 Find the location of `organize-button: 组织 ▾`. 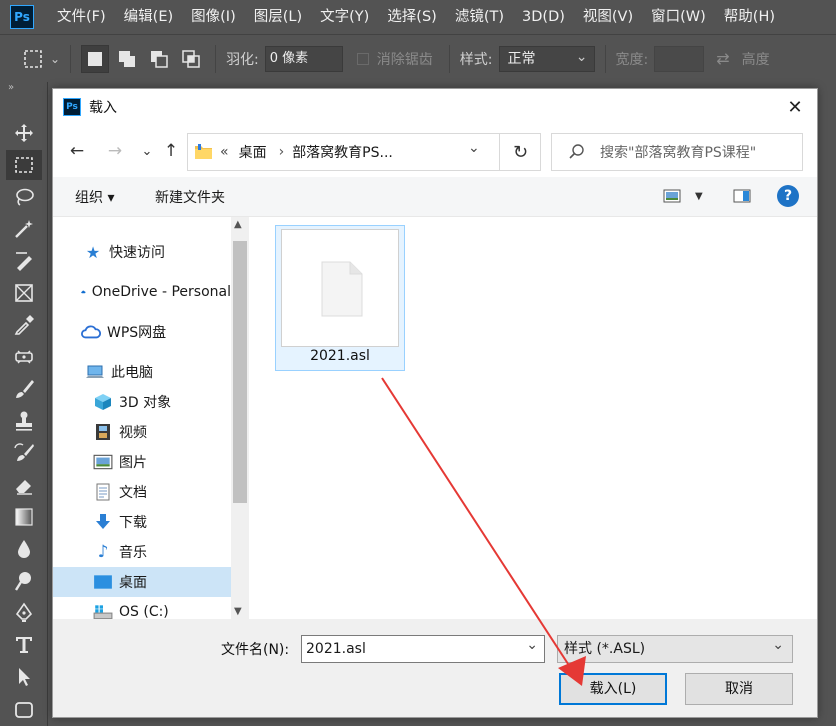

organize-button: 组织 ▾ is located at coordinates (94, 197).